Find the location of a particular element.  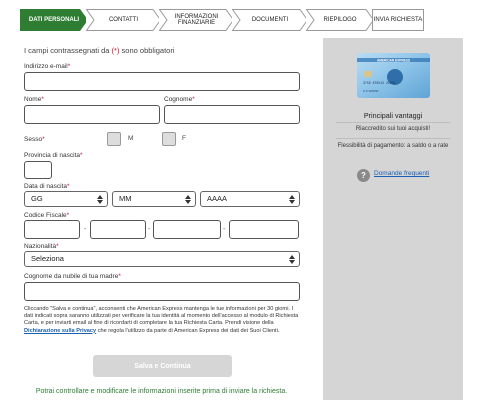

provincia-label: Provincia di nascita* is located at coordinates (53, 155).